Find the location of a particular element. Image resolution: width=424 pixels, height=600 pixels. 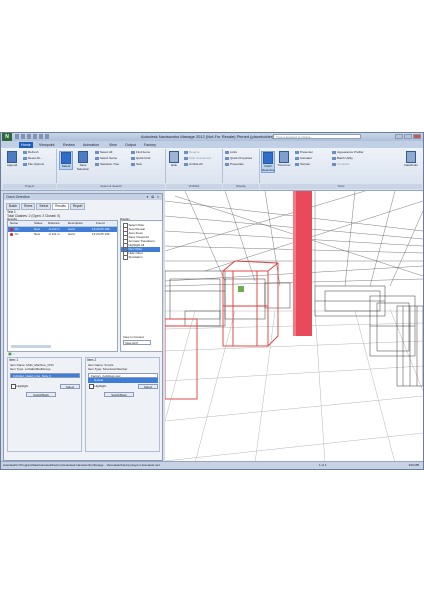

tab-results: Results is located at coordinates (60, 206).